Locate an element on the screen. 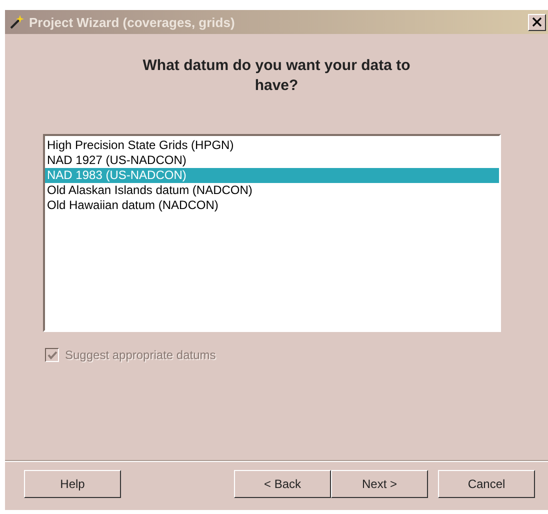  window-title: Project Wizard (coverages, grids) is located at coordinates (132, 22).